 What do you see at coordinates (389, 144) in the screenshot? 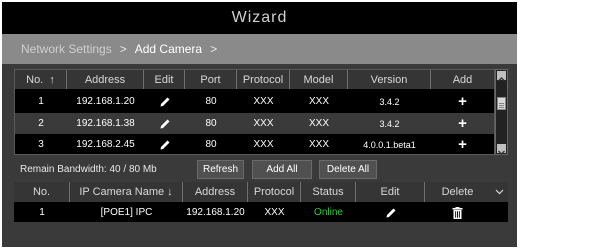
I see `row-version: 4.0.0.1.beta1` at bounding box center [389, 144].